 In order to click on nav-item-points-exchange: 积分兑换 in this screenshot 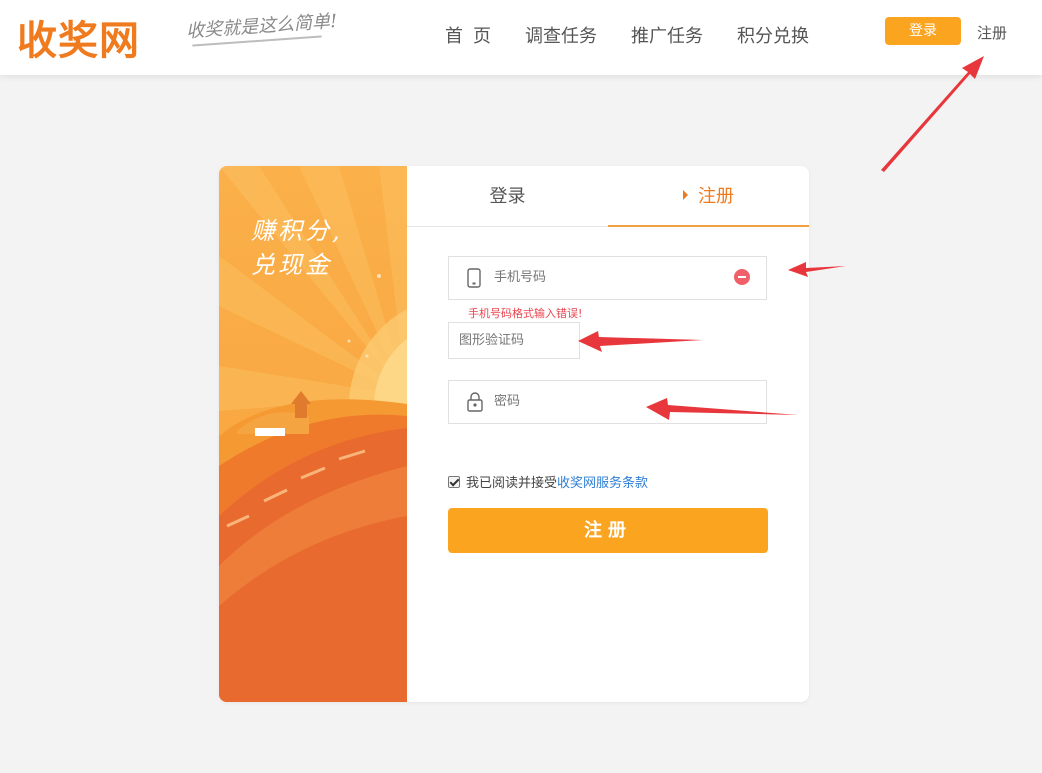, I will do `click(773, 35)`.